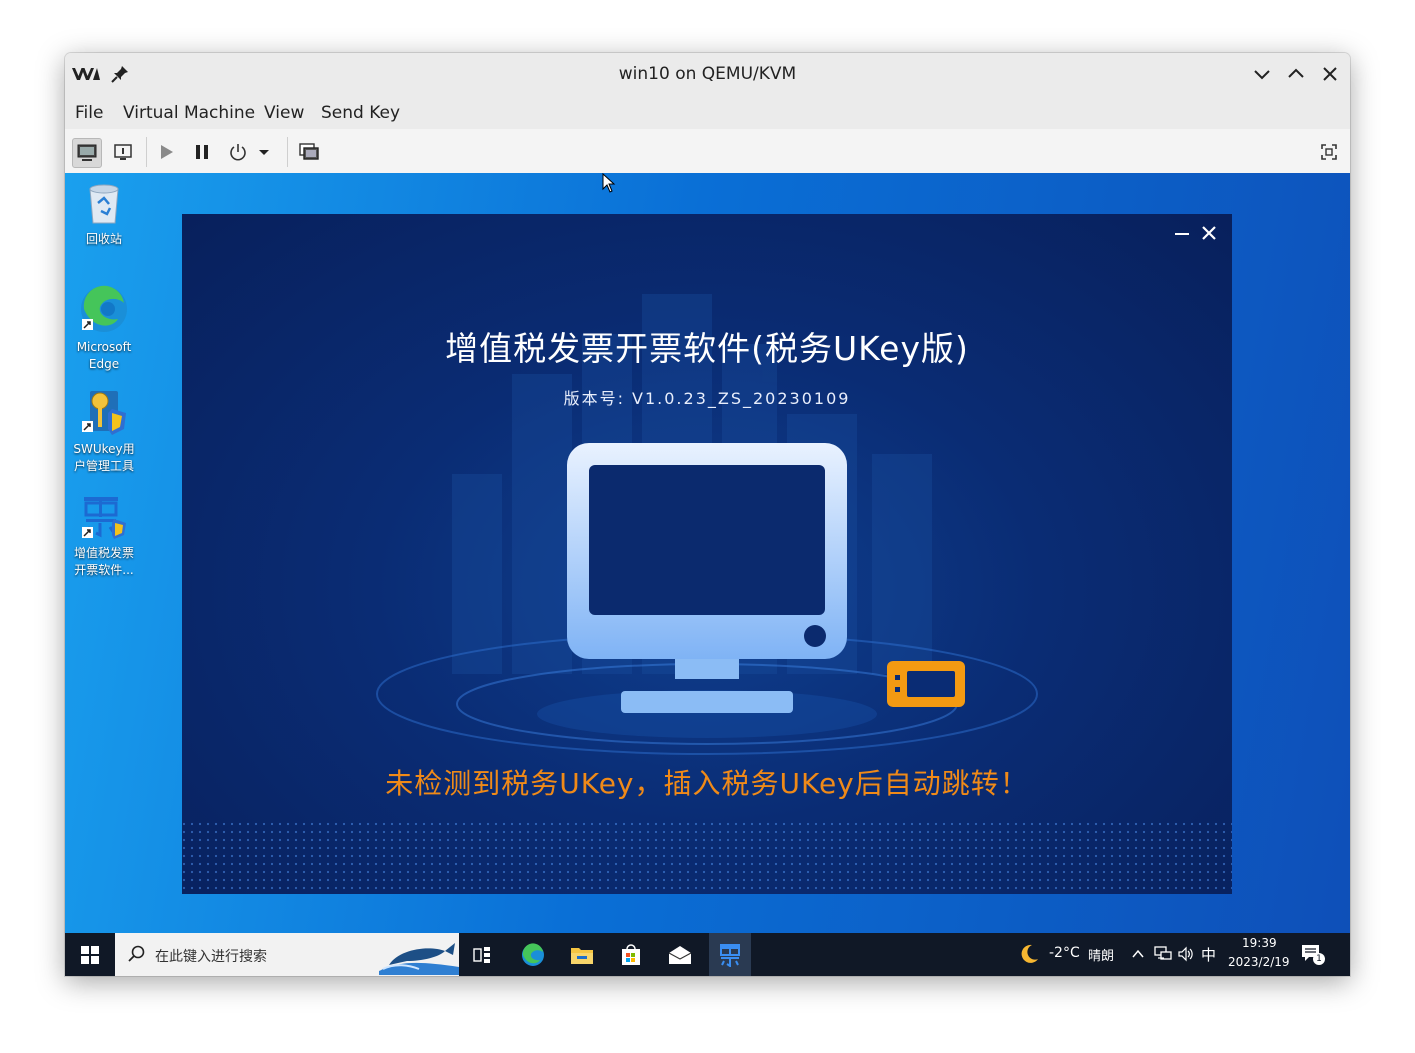 The image size is (1415, 1053). I want to click on title-bar: win10 on QEMU/KVM, so click(707, 74).